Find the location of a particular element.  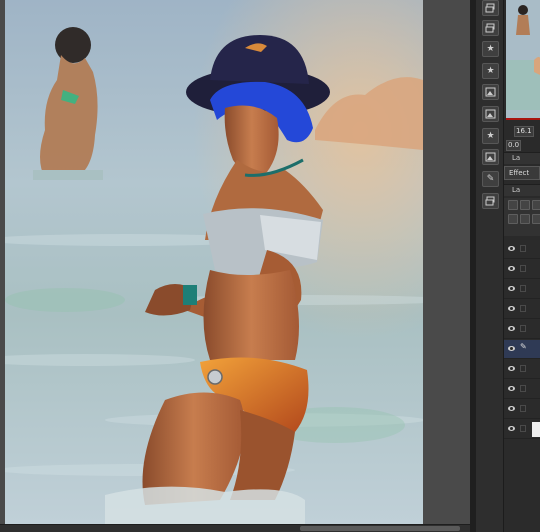

layer-list: ✎ is located at coordinates (522, 386).